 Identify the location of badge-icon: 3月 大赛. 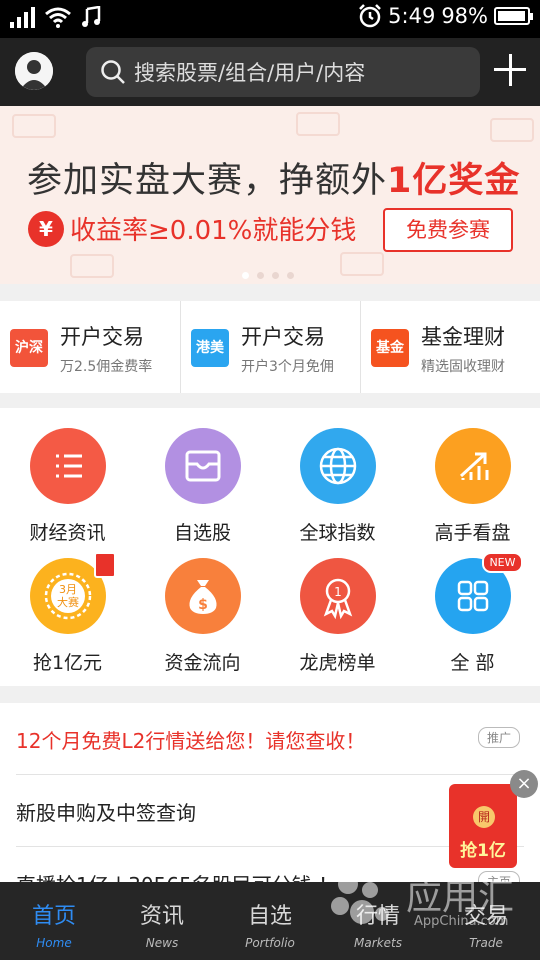
(72, 593).